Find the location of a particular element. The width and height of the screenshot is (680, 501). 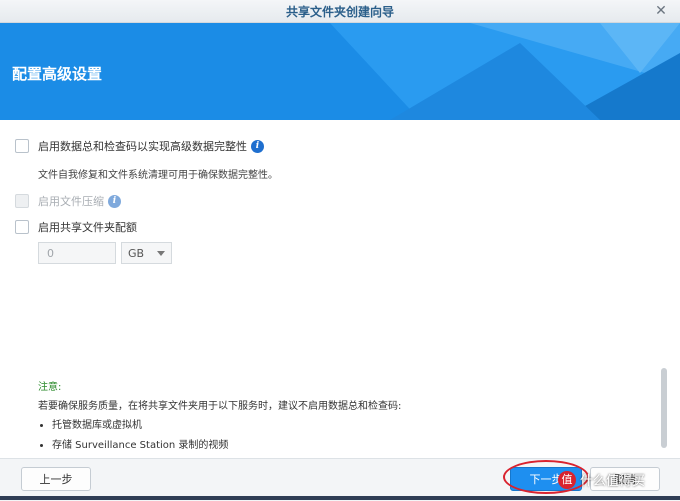

previous-button: 上一步 is located at coordinates (56, 479).